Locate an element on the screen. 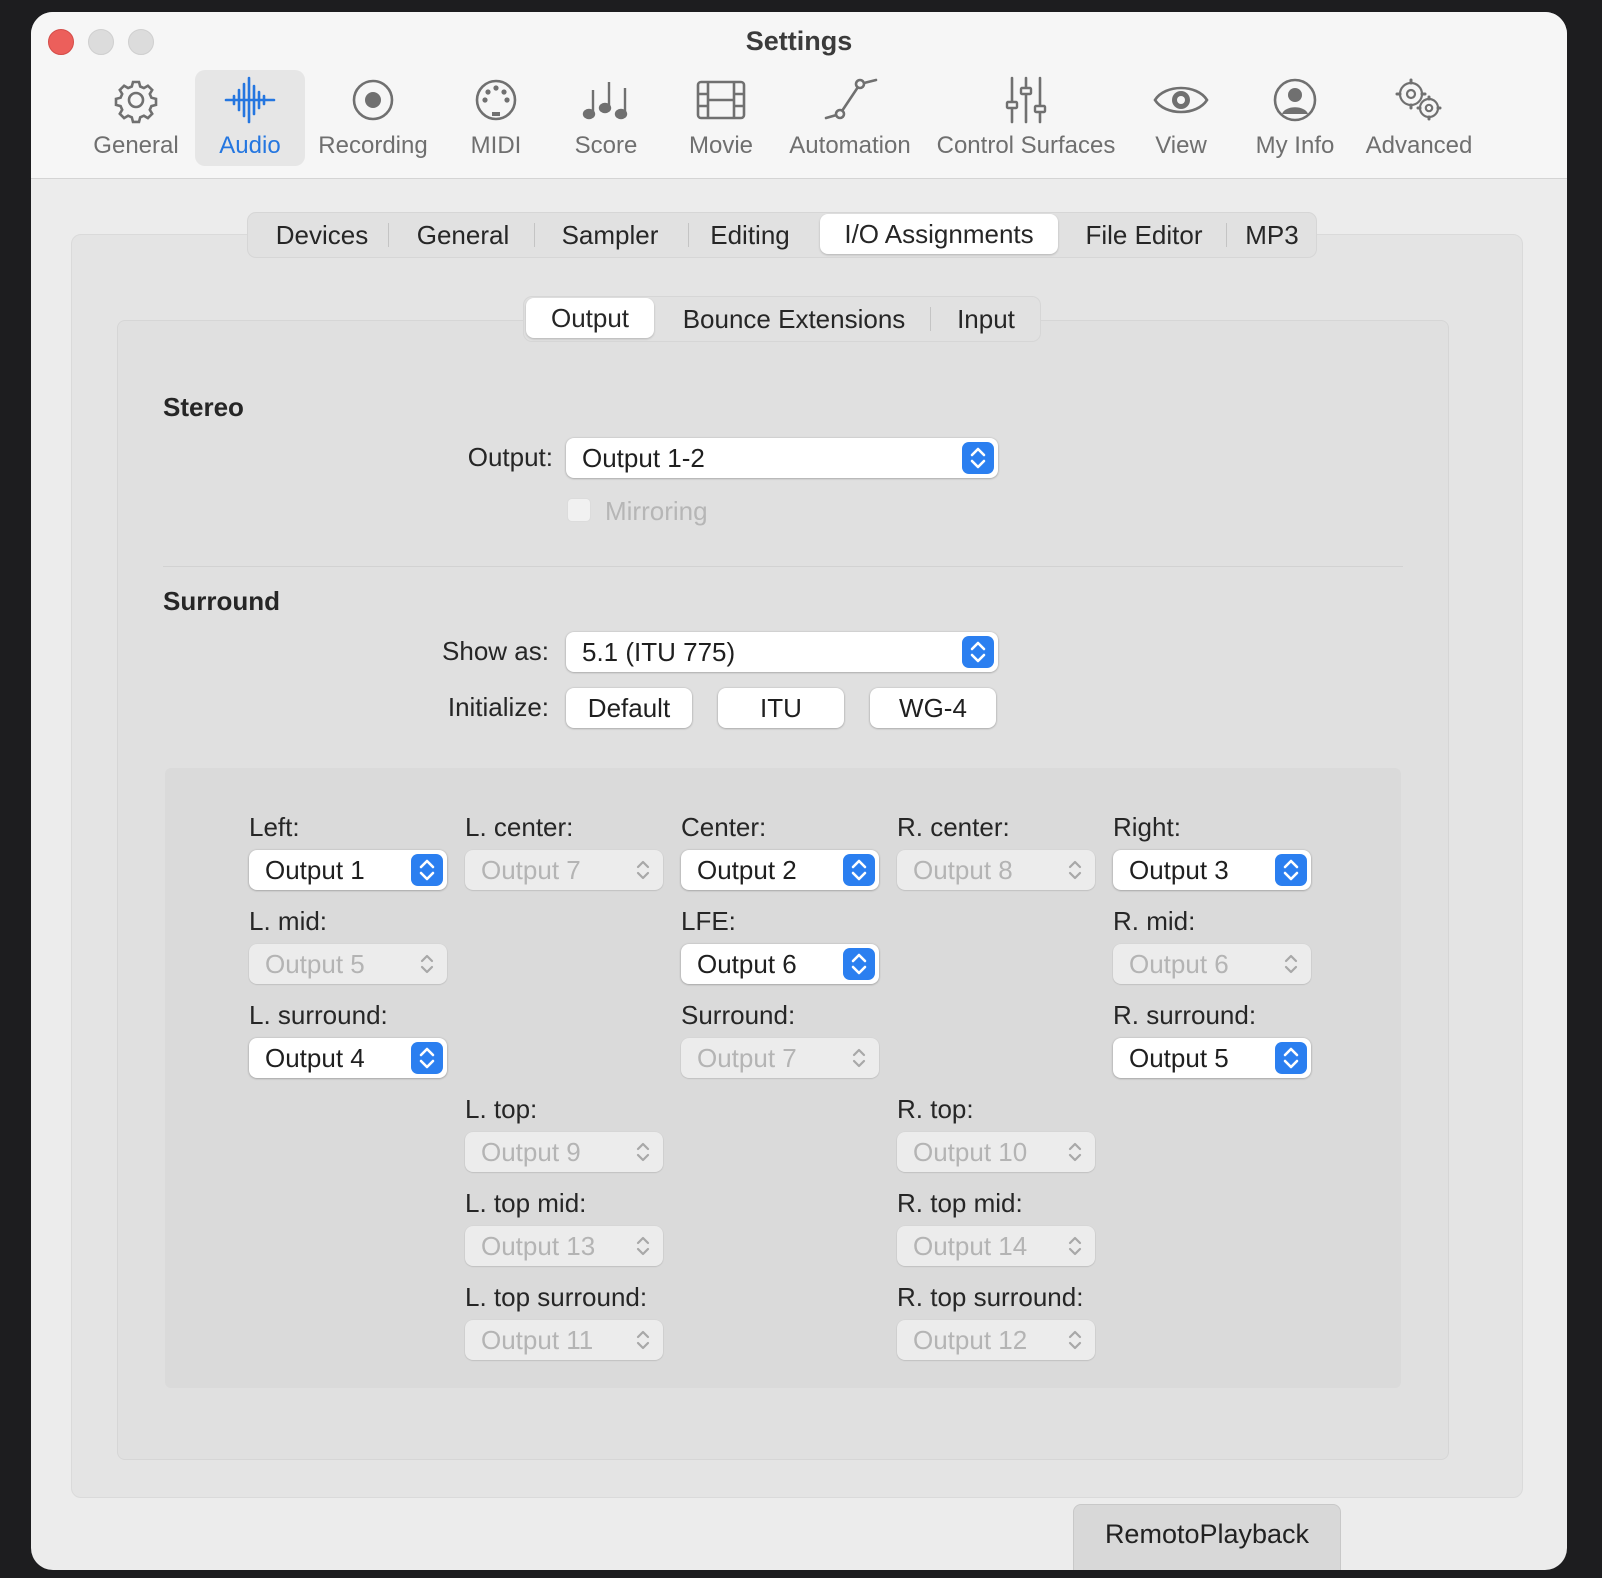 This screenshot has height=1578, width=1602. window-title: Settings is located at coordinates (799, 41).